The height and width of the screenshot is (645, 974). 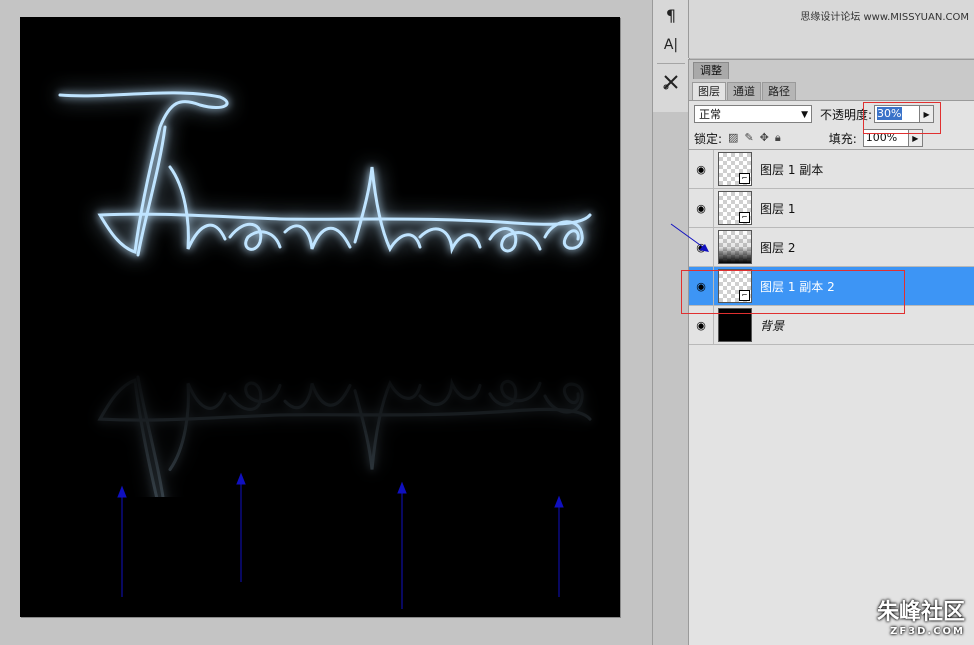 What do you see at coordinates (772, 325) in the screenshot?
I see `layer-name: 背景` at bounding box center [772, 325].